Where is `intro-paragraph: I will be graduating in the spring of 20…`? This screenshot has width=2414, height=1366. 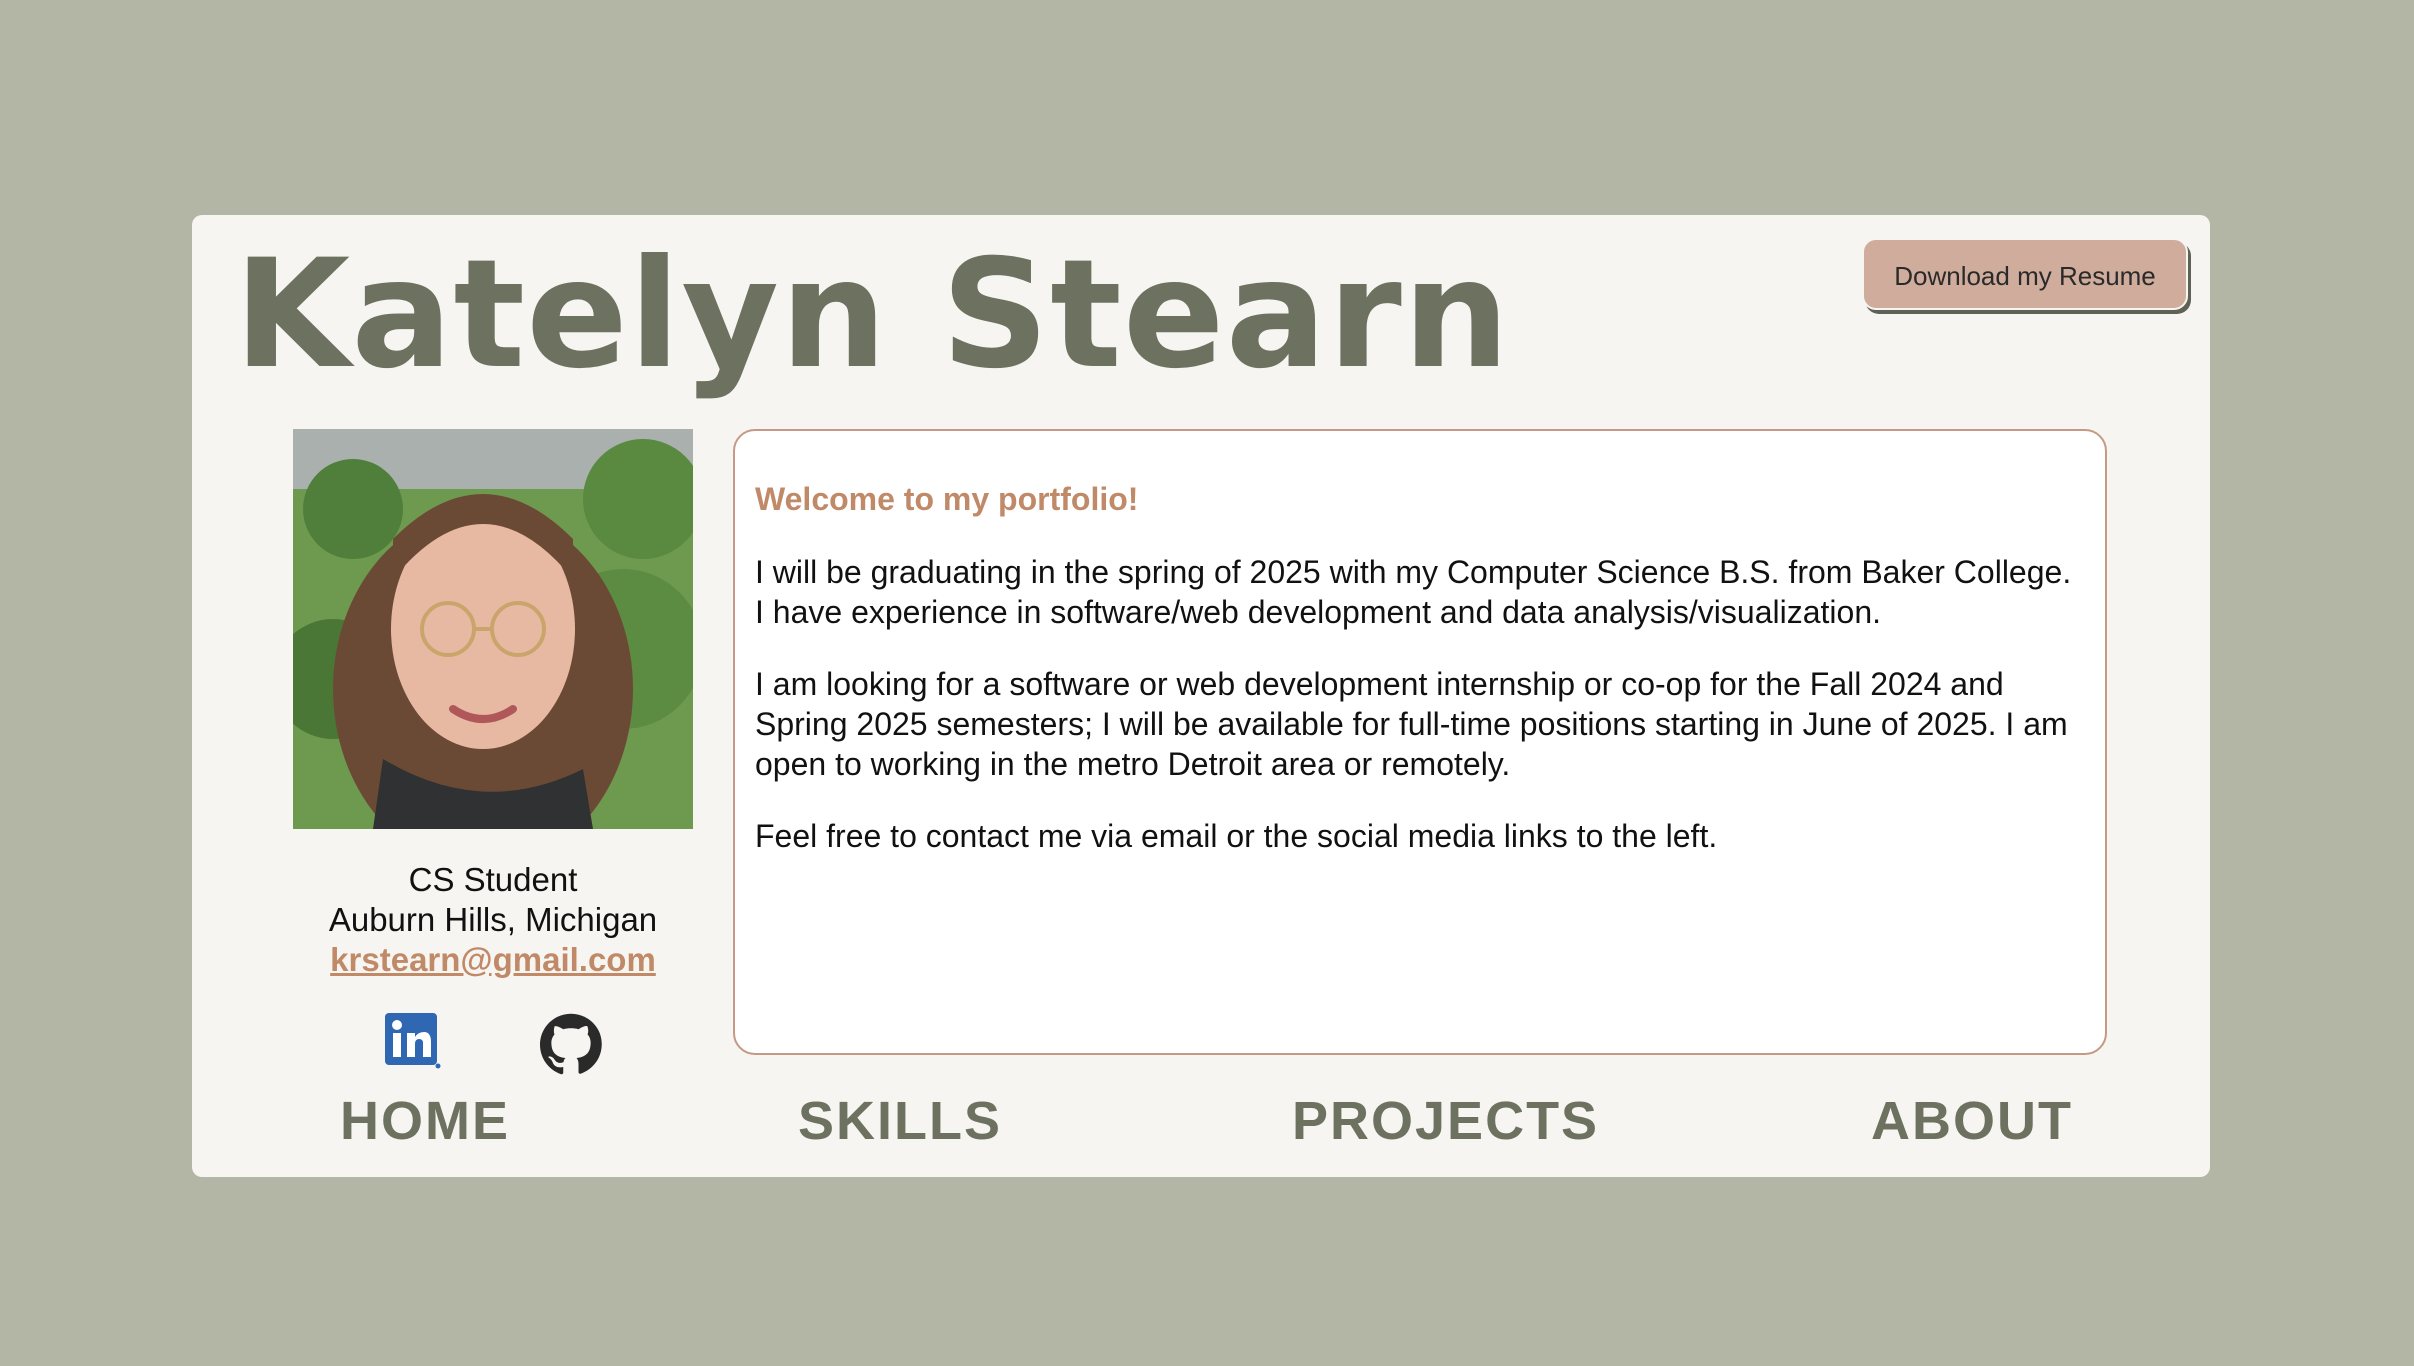
intro-paragraph: I will be graduating in the spring of 20… is located at coordinates (1413, 592).